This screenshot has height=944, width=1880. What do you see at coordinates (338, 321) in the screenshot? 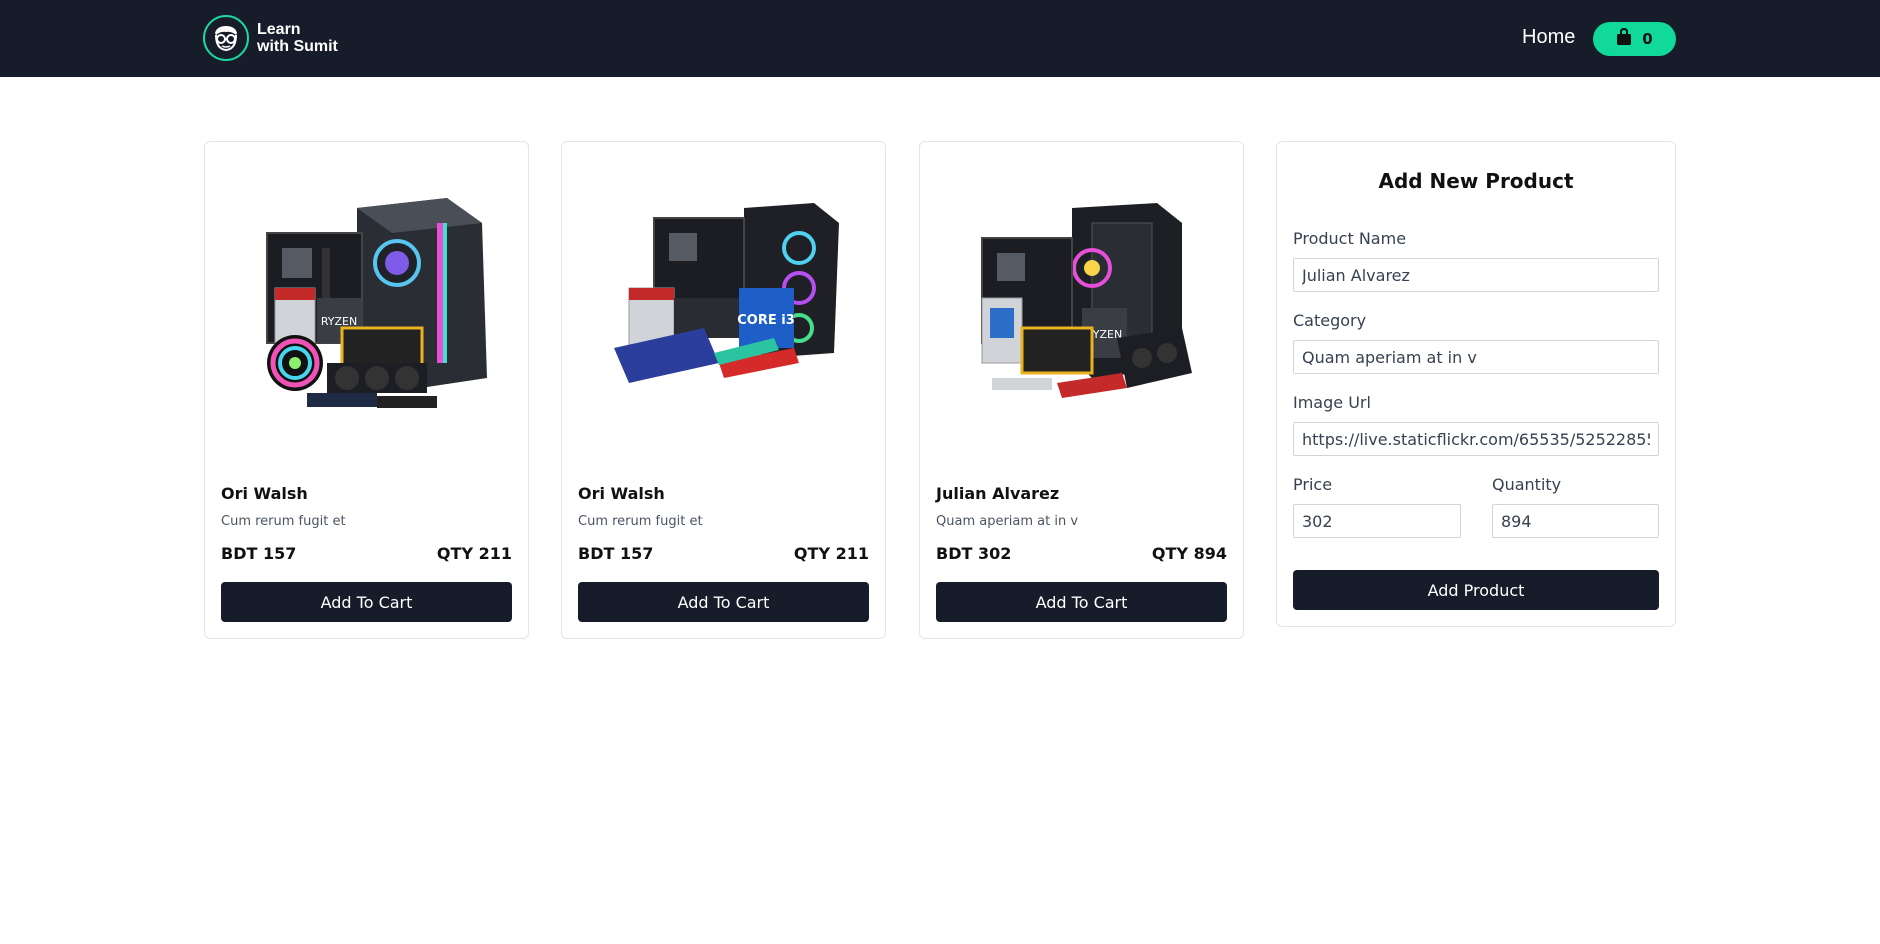
I see `ryzen-box-label: RYZEN` at bounding box center [338, 321].